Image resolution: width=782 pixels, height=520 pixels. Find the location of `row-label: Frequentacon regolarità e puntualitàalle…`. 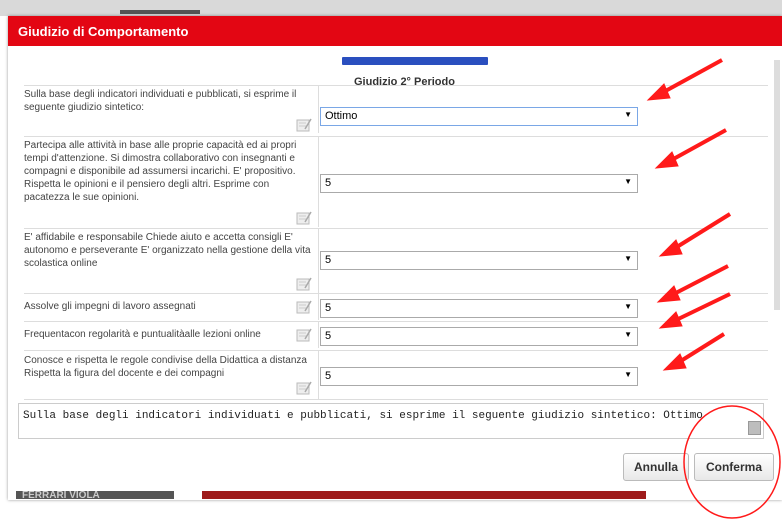

row-label: Frequentacon regolarità e puntualitàalle… is located at coordinates (142, 334).